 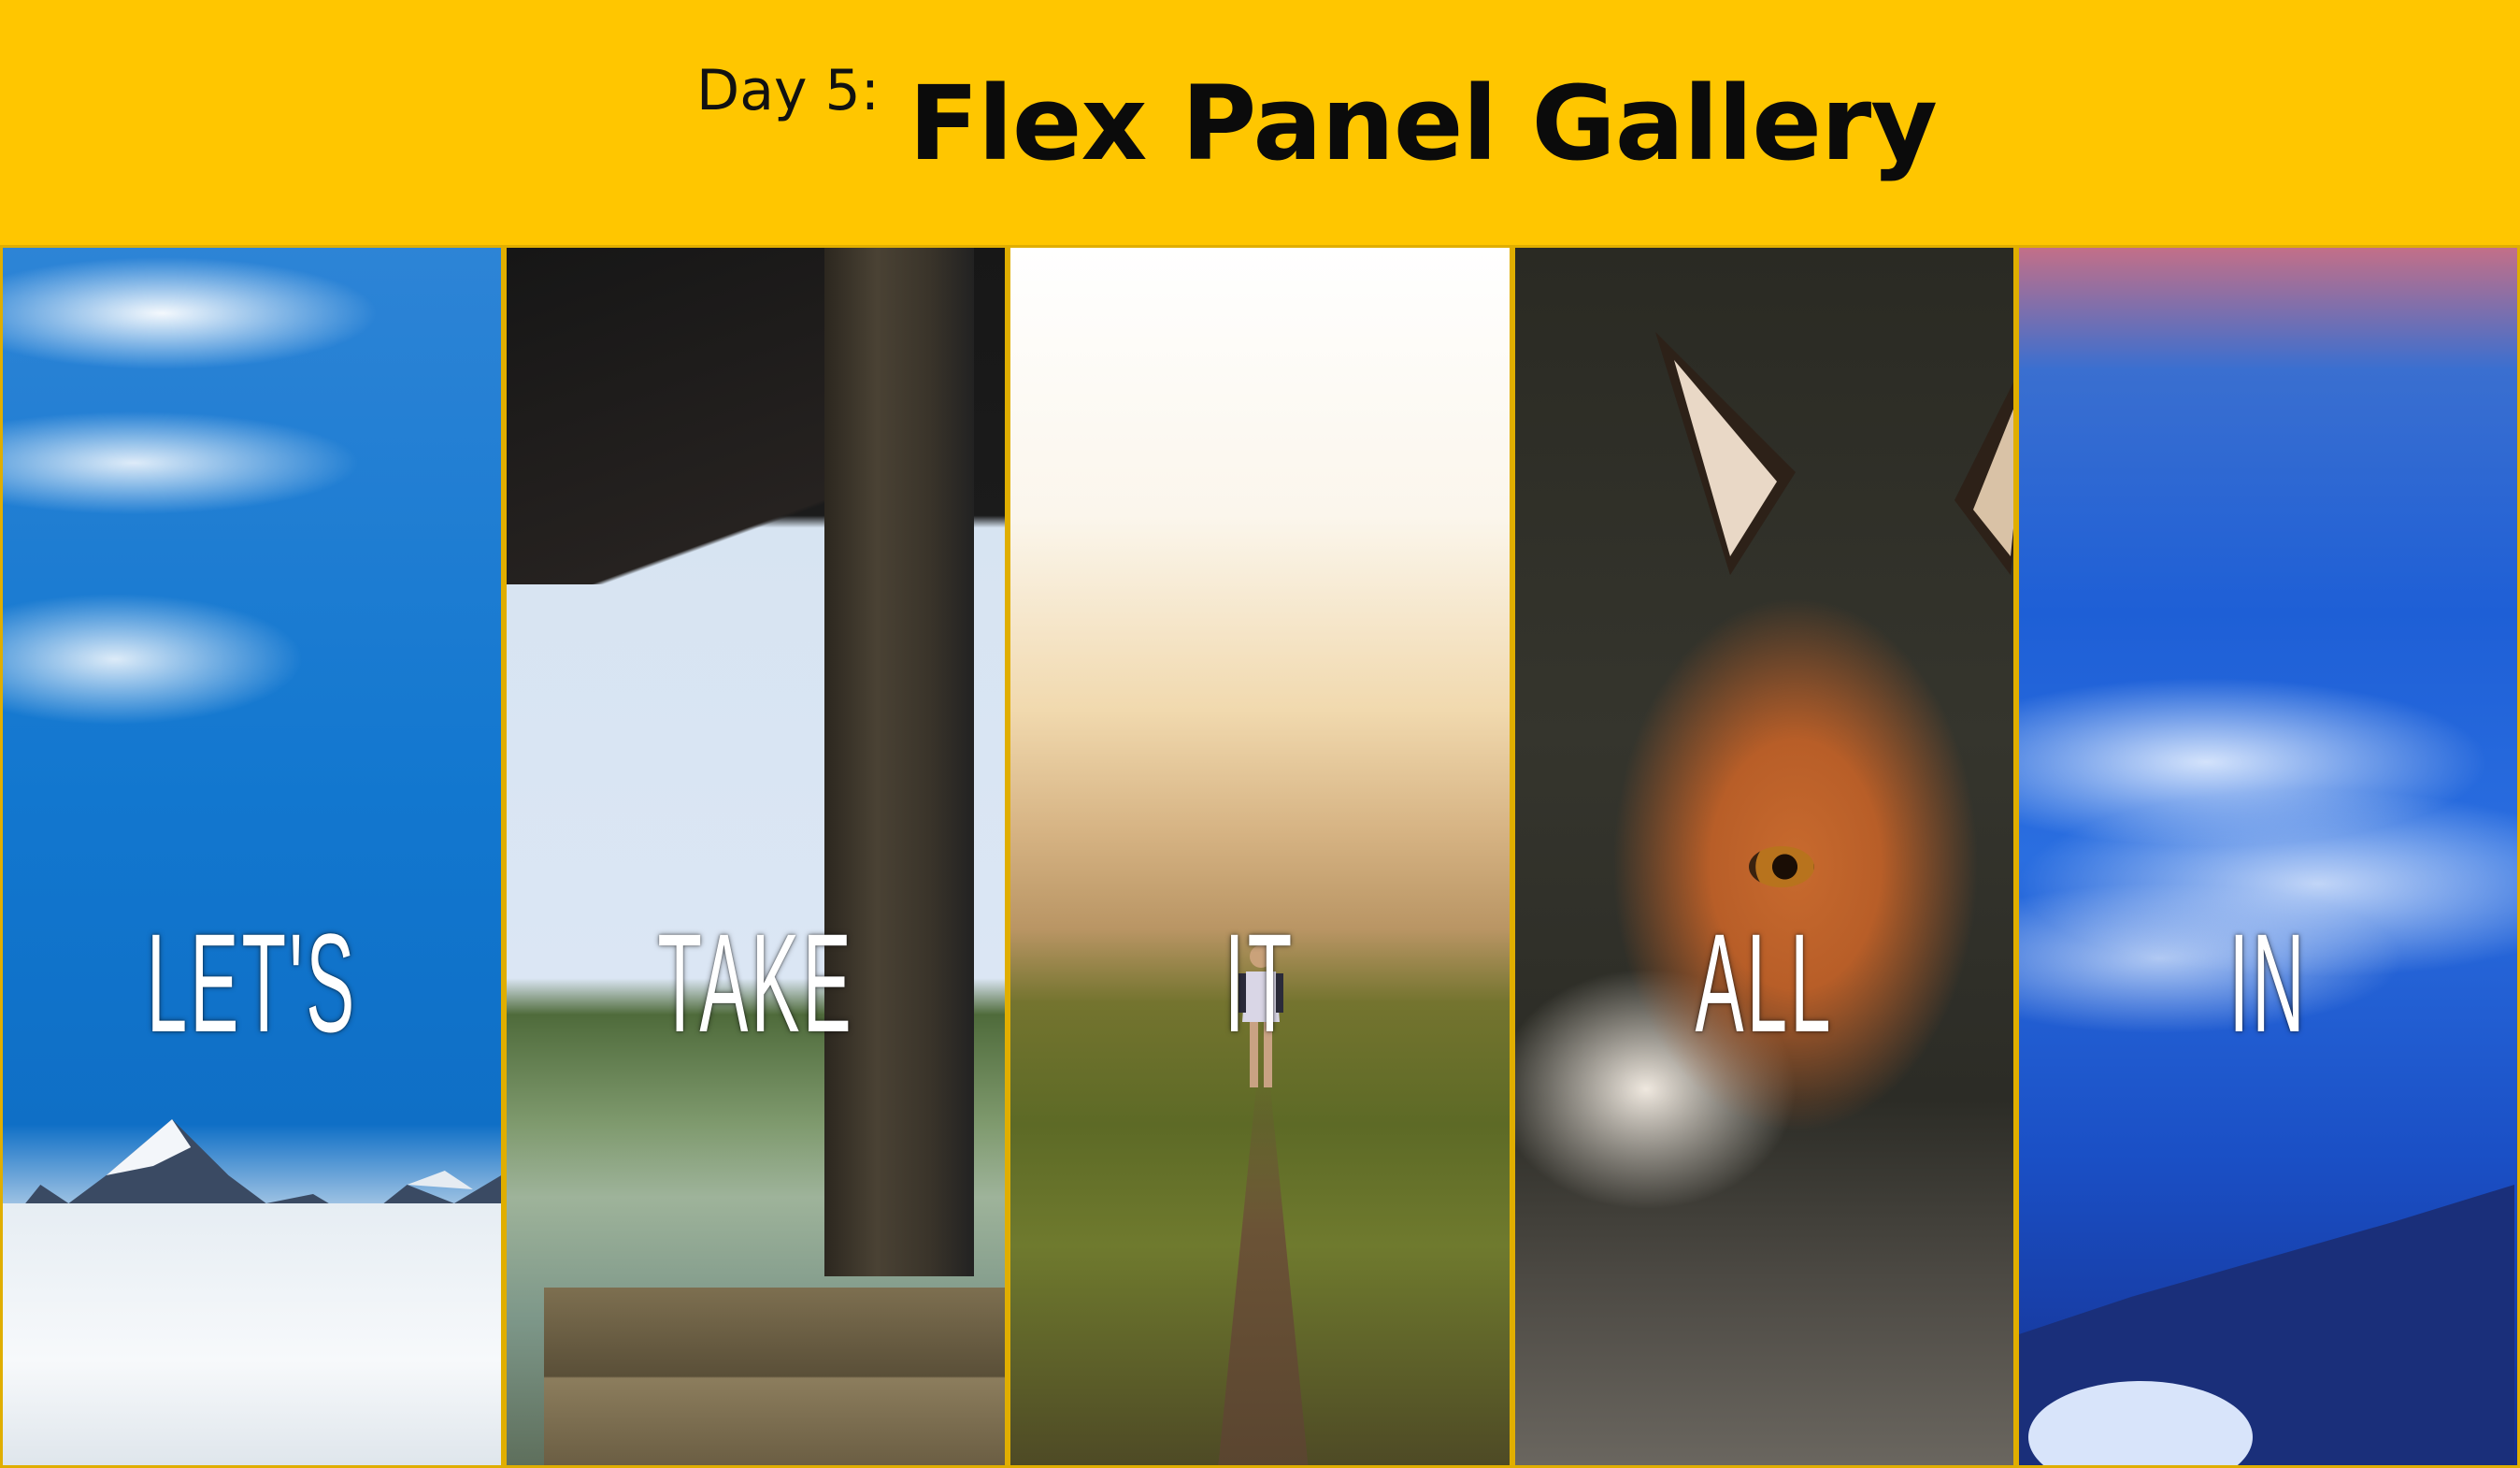 What do you see at coordinates (1260, 983) in the screenshot?
I see `panel-word: IT` at bounding box center [1260, 983].